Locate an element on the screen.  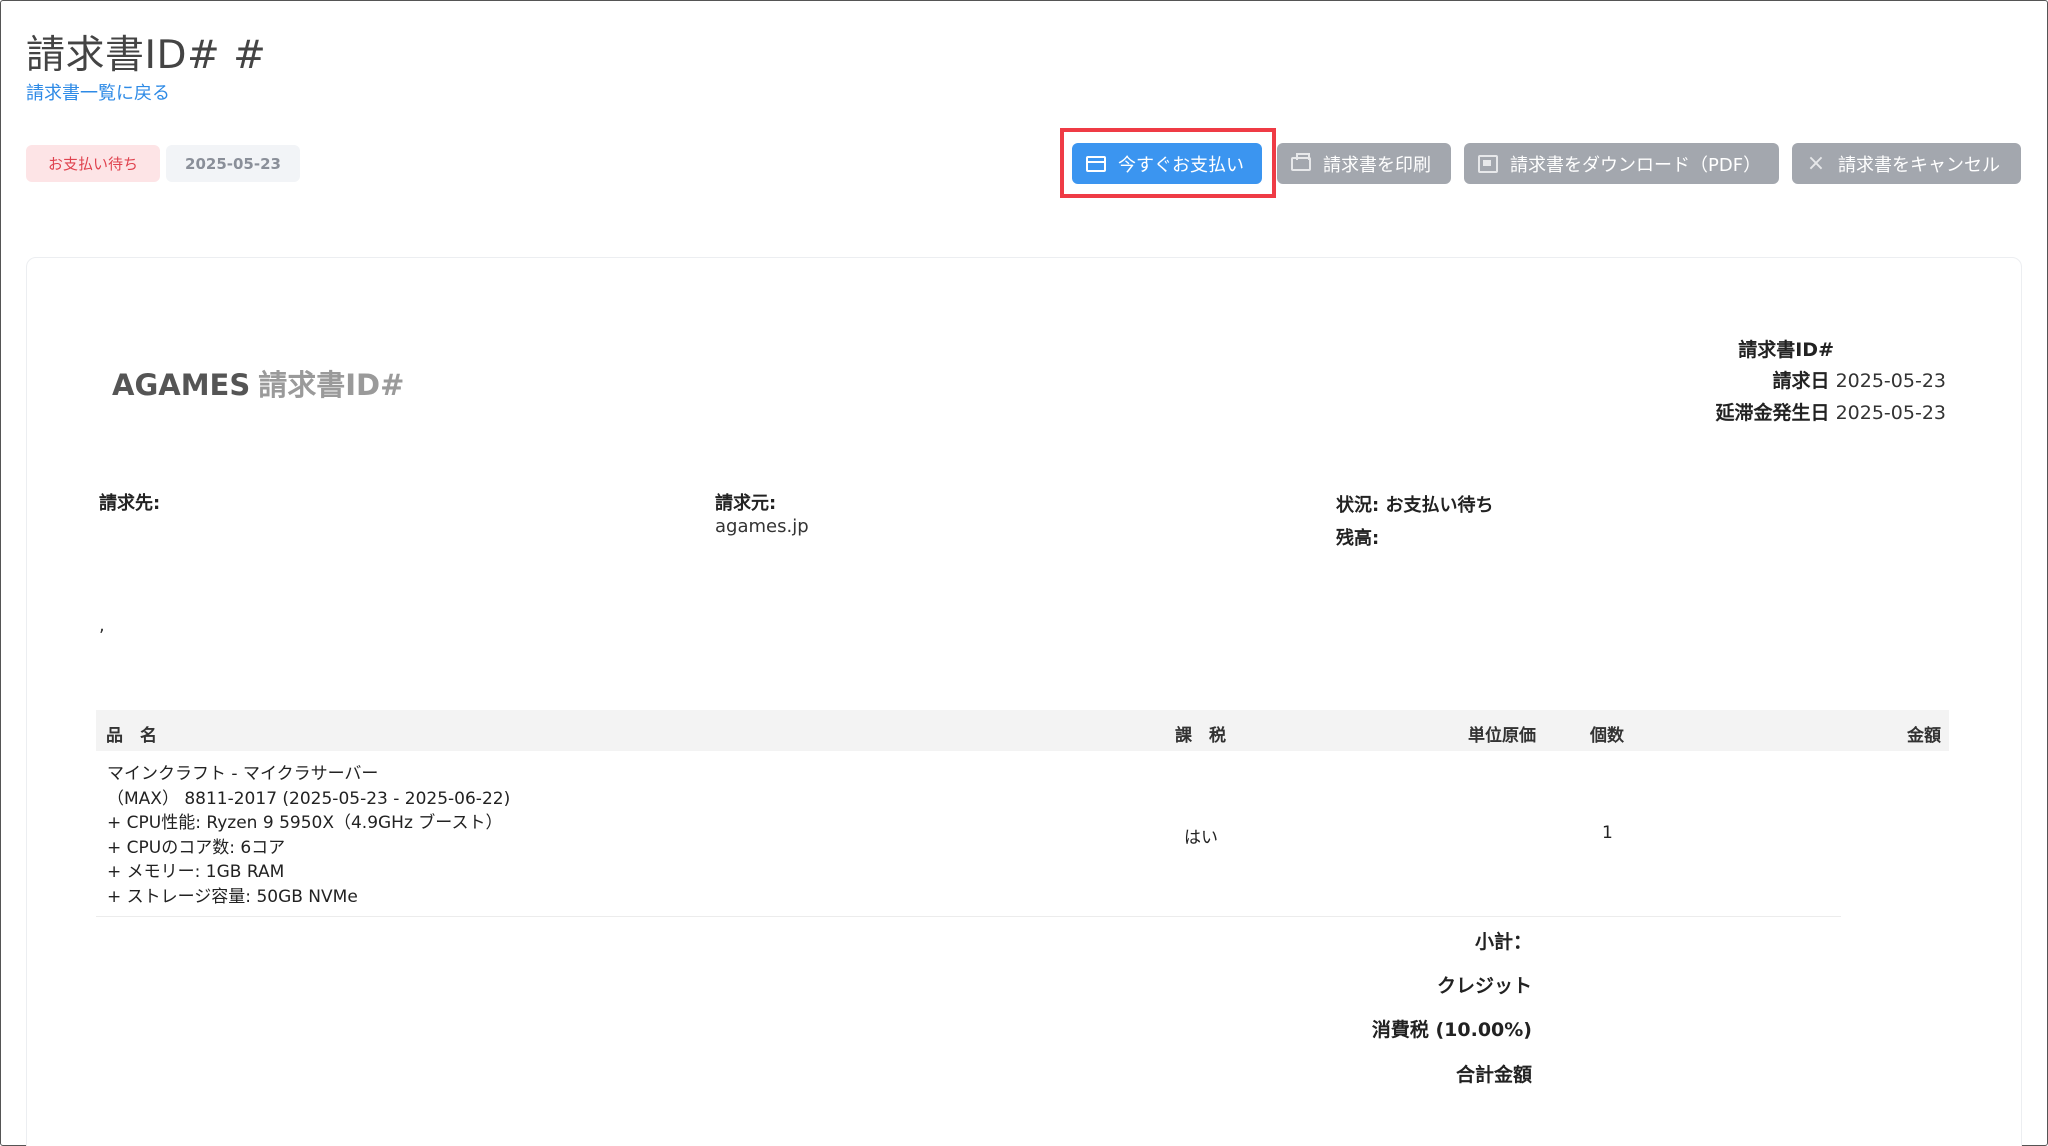
print-invoice-label: 請求書を印刷 is located at coordinates (1377, 165).